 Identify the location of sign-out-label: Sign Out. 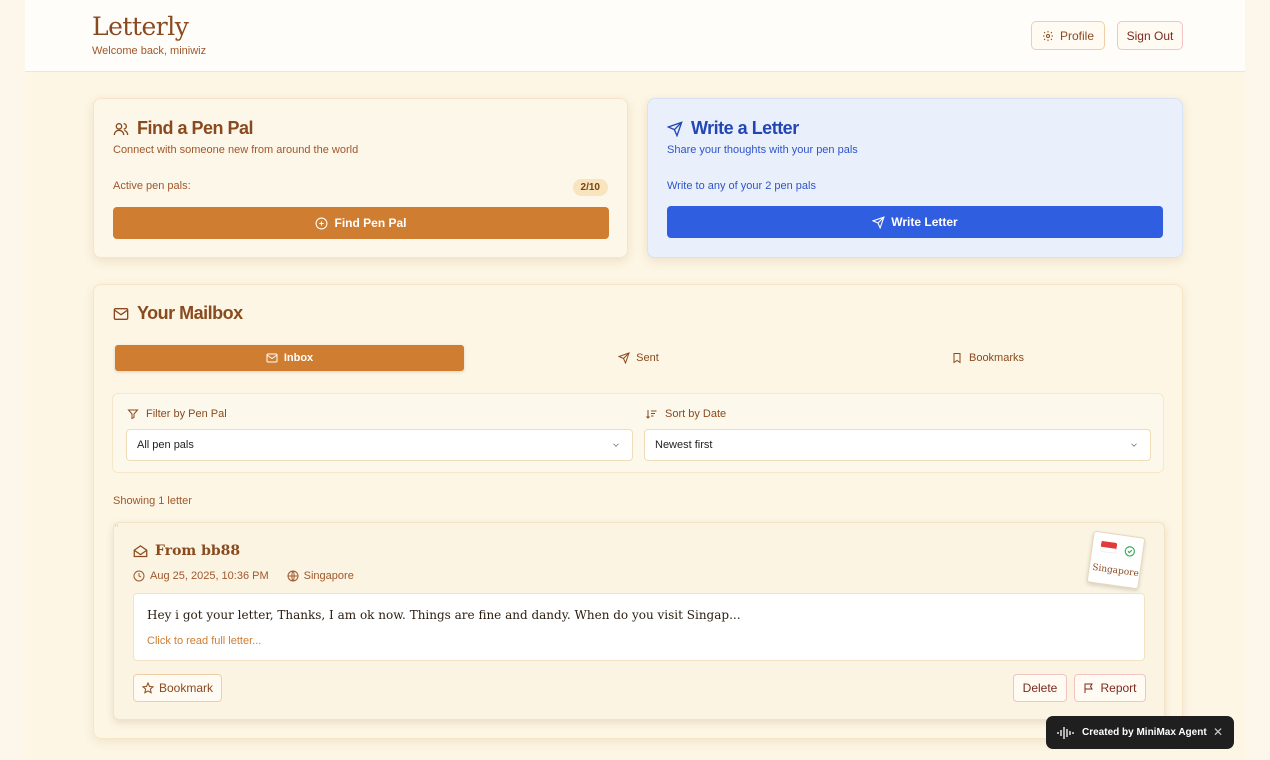
(1150, 35).